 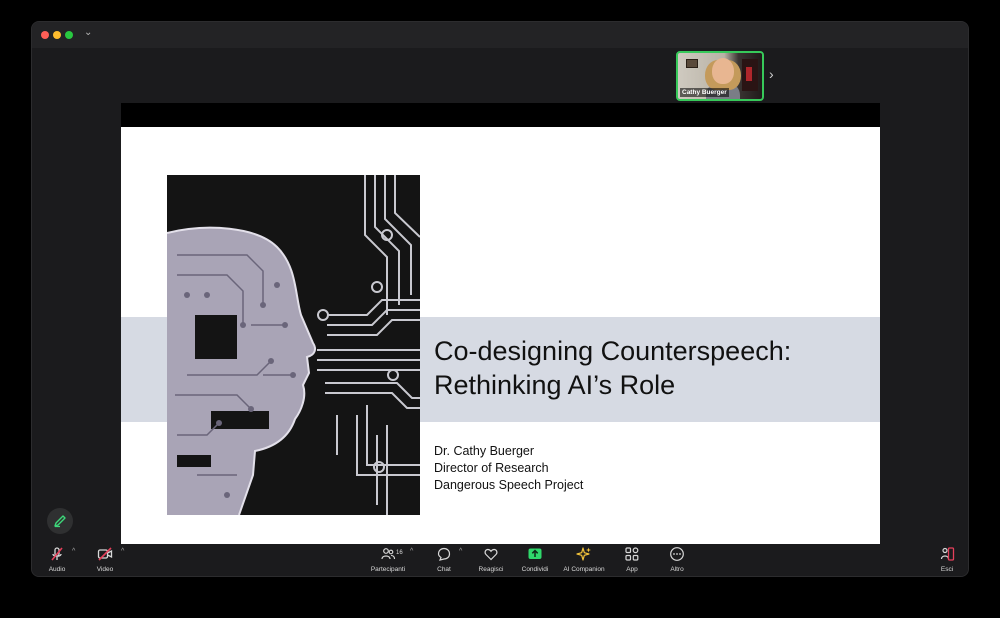 I want to click on react-button: Reagisci, so click(x=491, y=559).